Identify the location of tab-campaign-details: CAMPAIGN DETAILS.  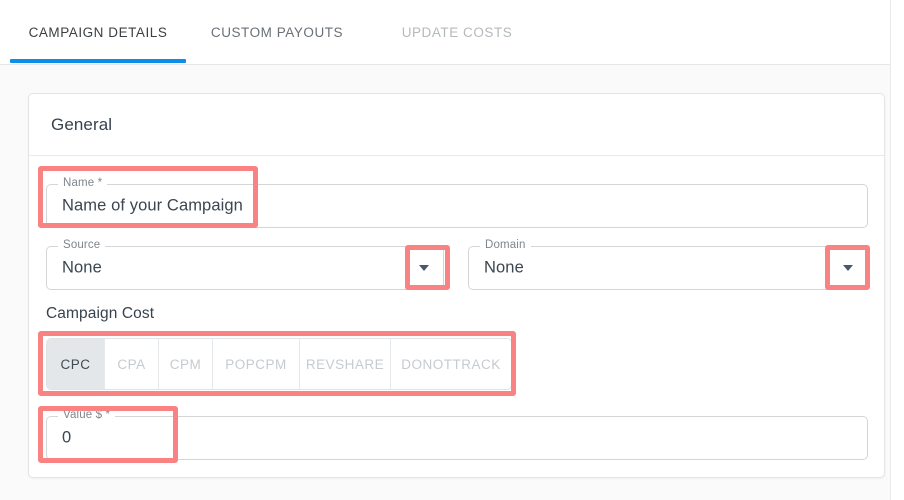
(98, 32).